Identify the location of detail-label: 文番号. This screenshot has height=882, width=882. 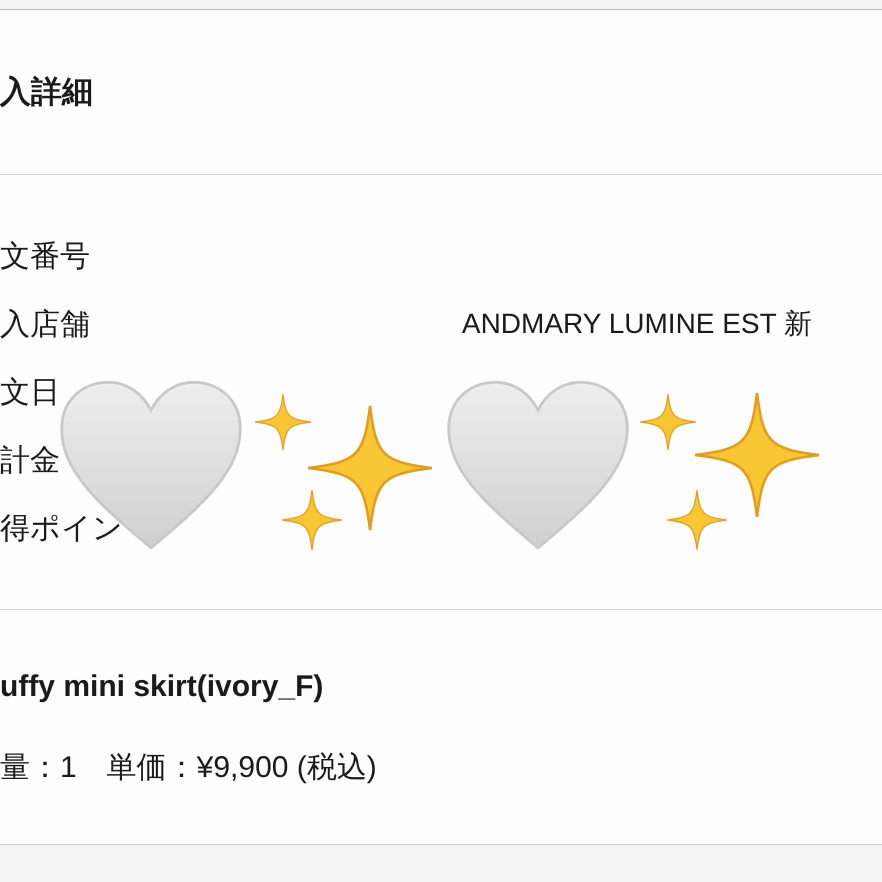
(45, 256).